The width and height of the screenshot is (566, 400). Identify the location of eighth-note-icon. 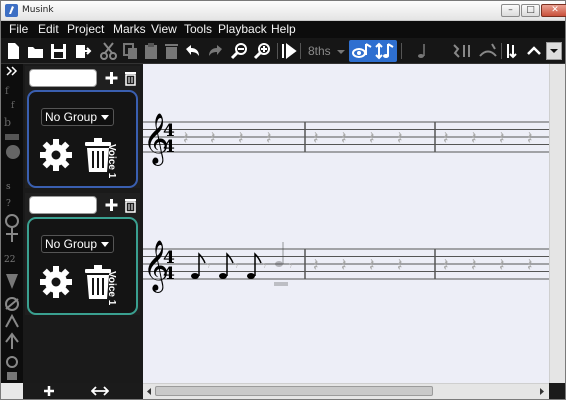
(226, 265).